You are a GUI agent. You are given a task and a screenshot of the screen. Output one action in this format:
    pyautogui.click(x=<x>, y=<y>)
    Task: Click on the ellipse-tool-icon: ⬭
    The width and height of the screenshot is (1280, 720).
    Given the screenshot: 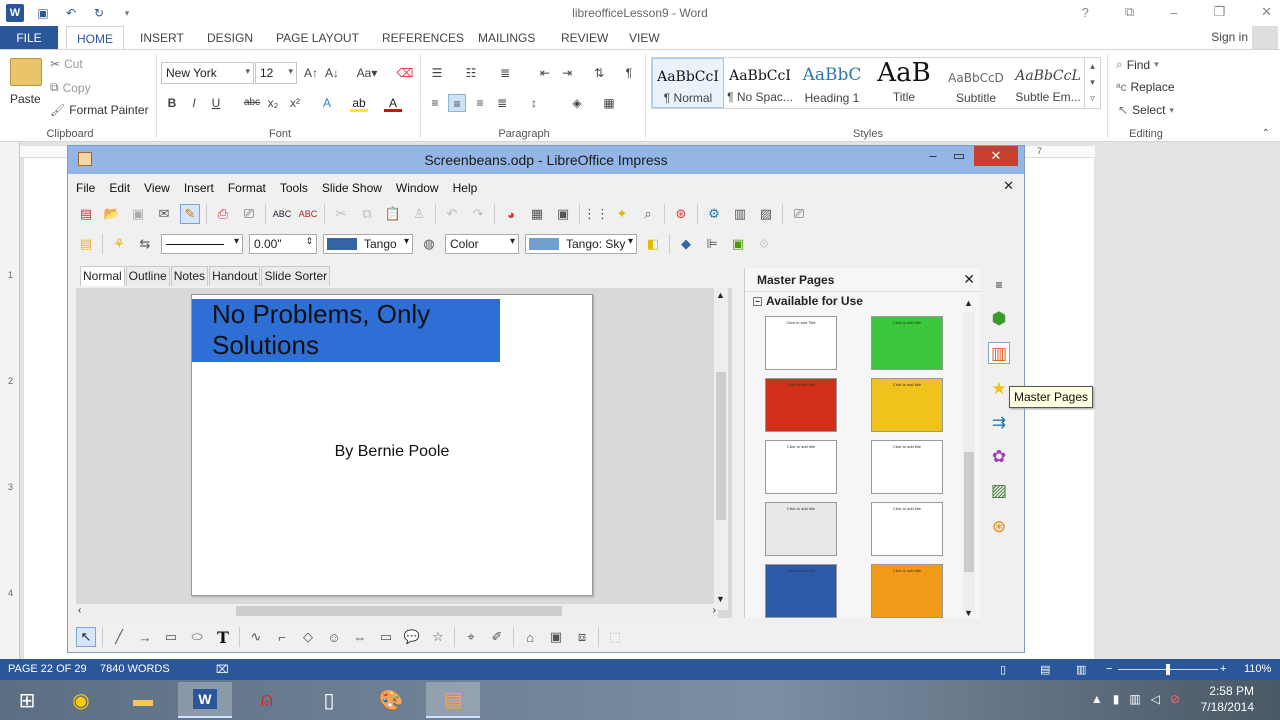 What is the action you would take?
    pyautogui.click(x=197, y=637)
    